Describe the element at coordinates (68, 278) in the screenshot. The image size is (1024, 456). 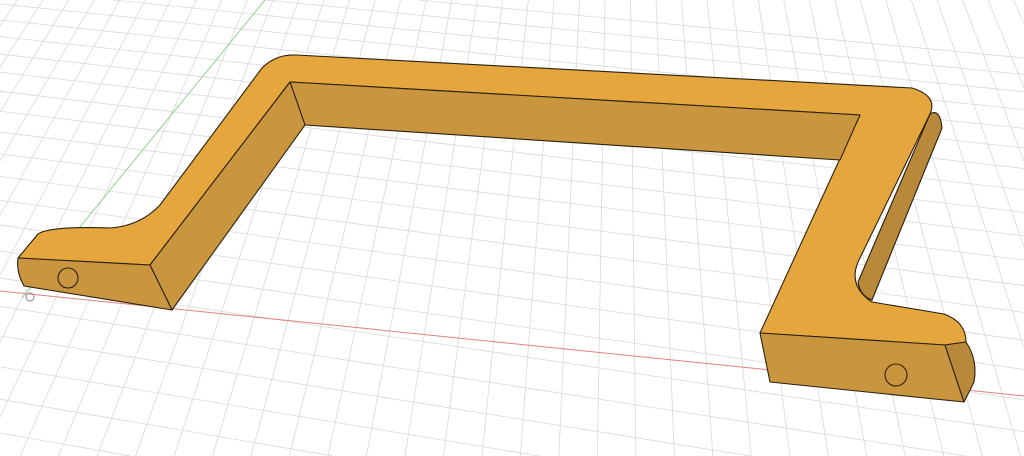
I see `mounting-hole-left` at that location.